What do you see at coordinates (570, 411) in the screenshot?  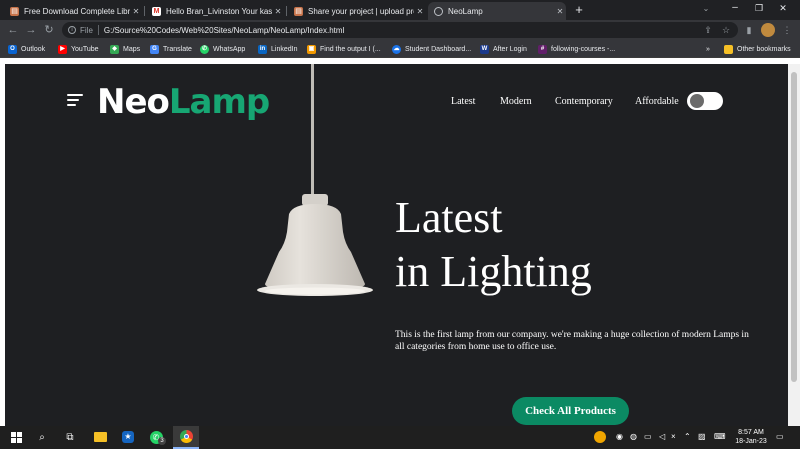 I see `check-all-products-button: Check All Products` at bounding box center [570, 411].